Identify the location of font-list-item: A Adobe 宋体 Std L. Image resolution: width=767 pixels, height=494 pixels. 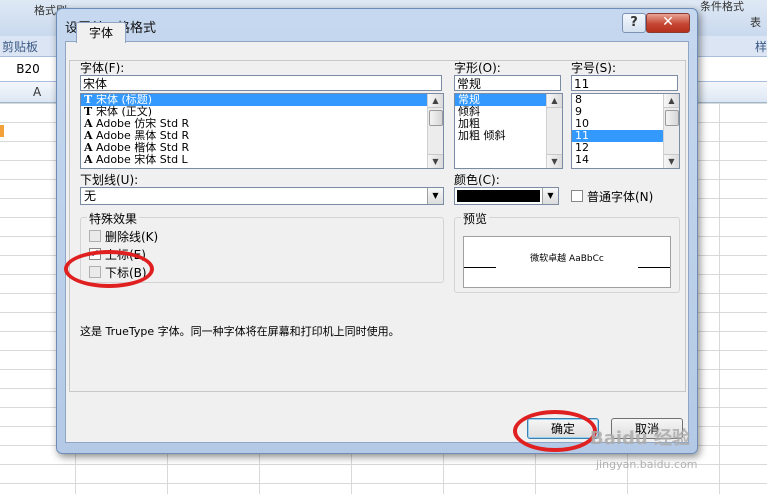
(262, 160).